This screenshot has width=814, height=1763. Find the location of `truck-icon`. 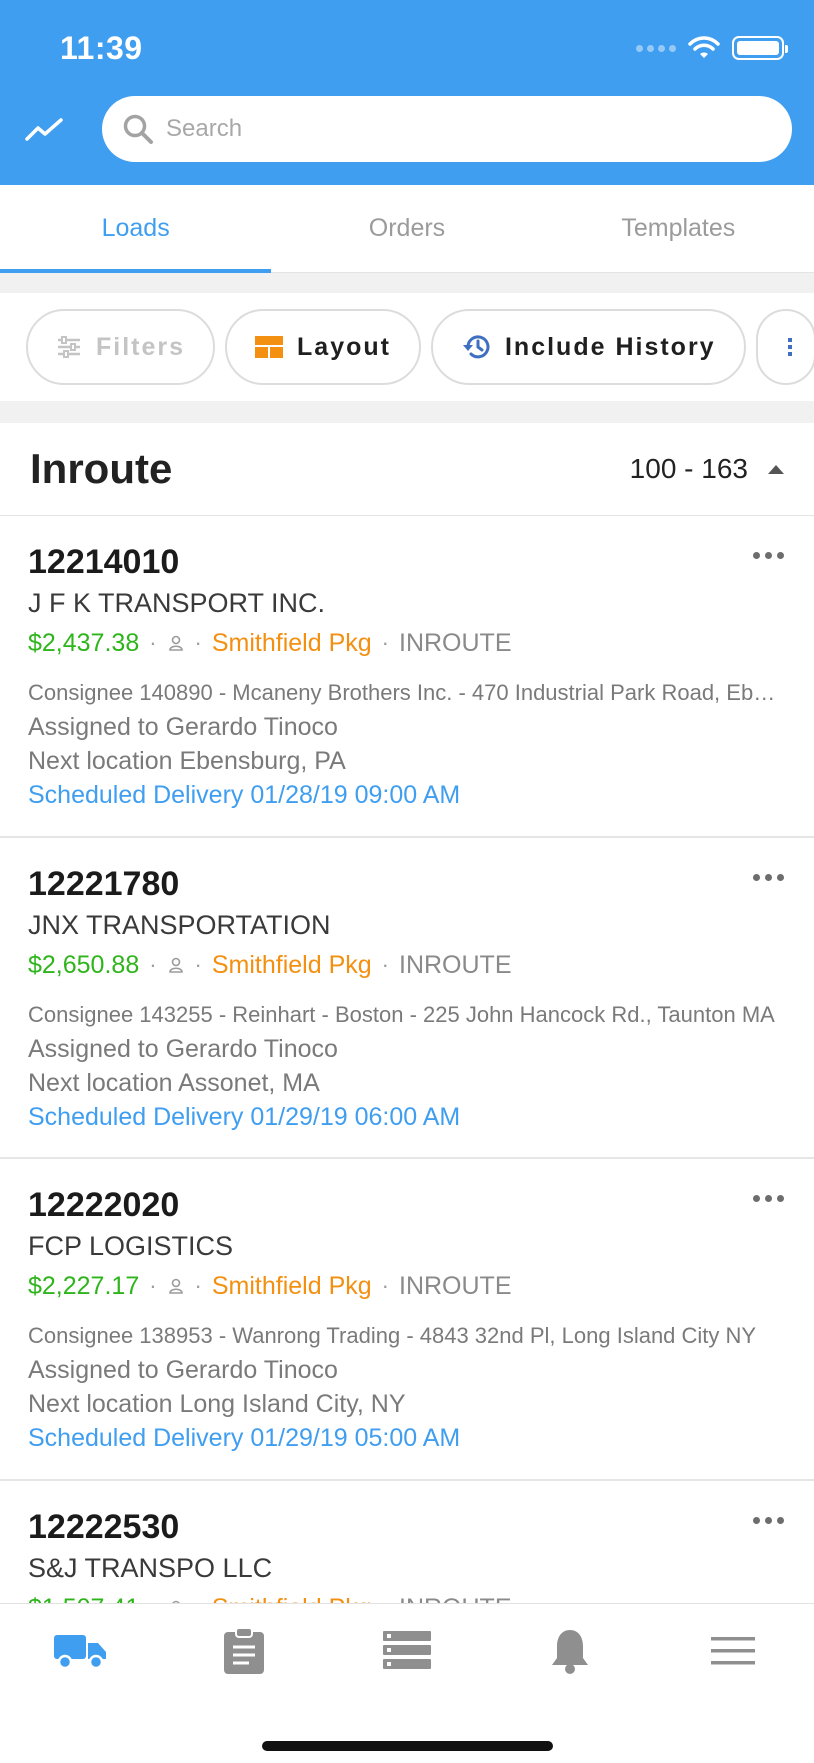

truck-icon is located at coordinates (80, 1652).